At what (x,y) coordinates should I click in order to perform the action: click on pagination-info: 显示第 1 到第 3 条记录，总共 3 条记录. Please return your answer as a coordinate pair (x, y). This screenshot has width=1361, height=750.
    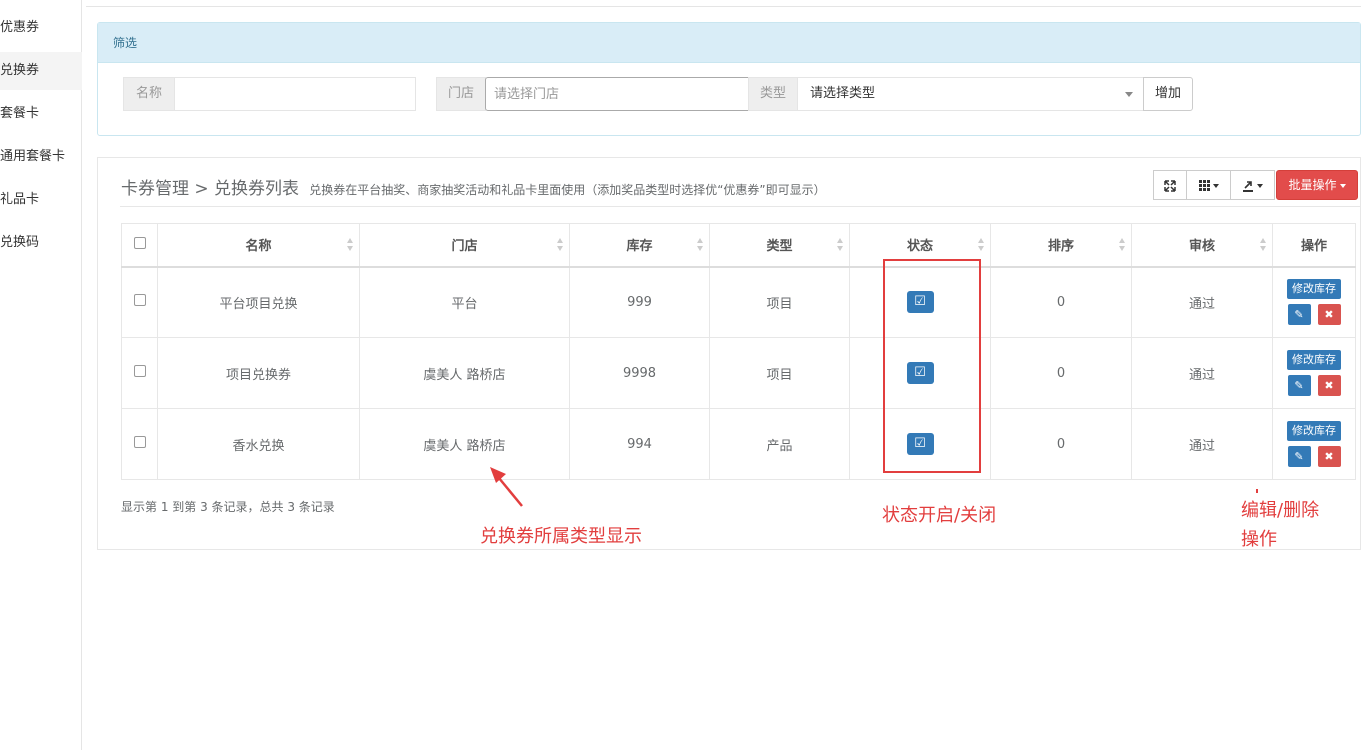
    Looking at the image, I should click on (228, 507).